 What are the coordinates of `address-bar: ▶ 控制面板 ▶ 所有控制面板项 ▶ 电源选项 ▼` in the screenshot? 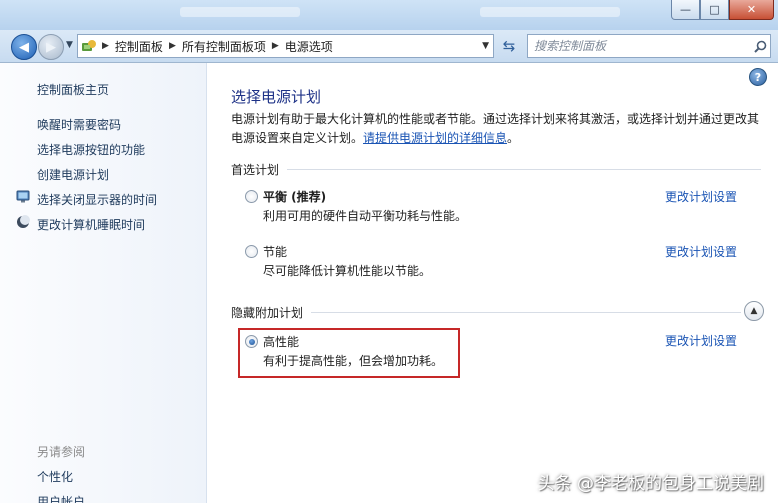 It's located at (285, 46).